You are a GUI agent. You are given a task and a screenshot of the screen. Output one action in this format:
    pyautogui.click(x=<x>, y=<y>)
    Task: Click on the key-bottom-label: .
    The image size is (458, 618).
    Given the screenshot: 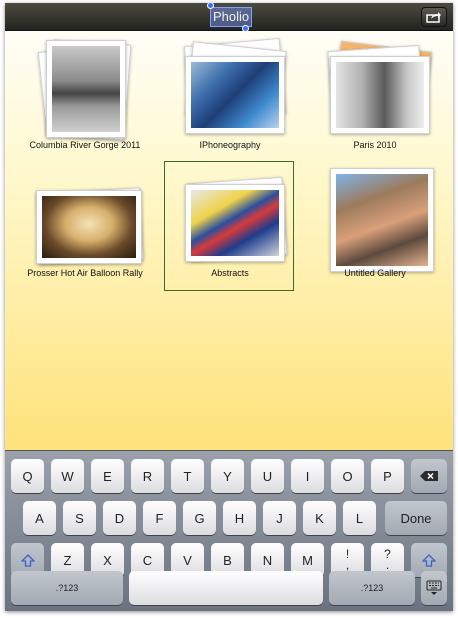 What is the action you would take?
    pyautogui.click(x=387, y=565)
    